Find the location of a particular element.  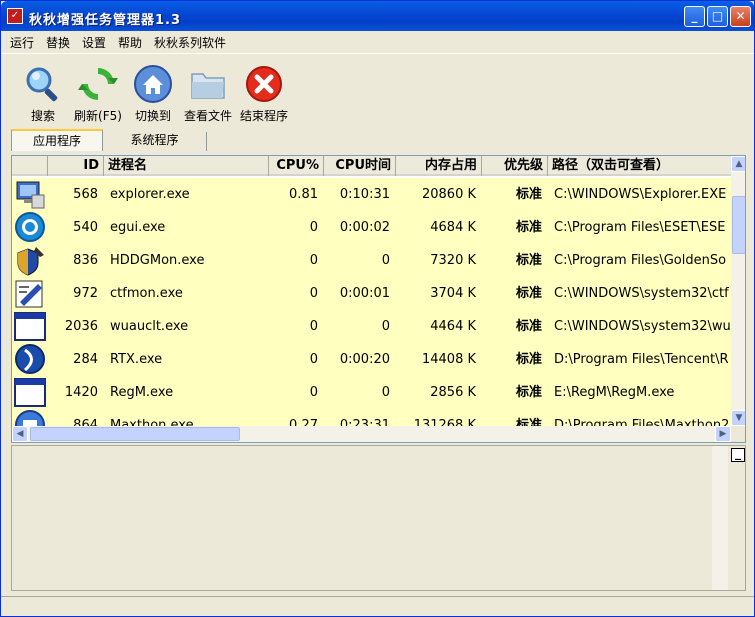

scrollbar-corner is located at coordinates (738, 434).